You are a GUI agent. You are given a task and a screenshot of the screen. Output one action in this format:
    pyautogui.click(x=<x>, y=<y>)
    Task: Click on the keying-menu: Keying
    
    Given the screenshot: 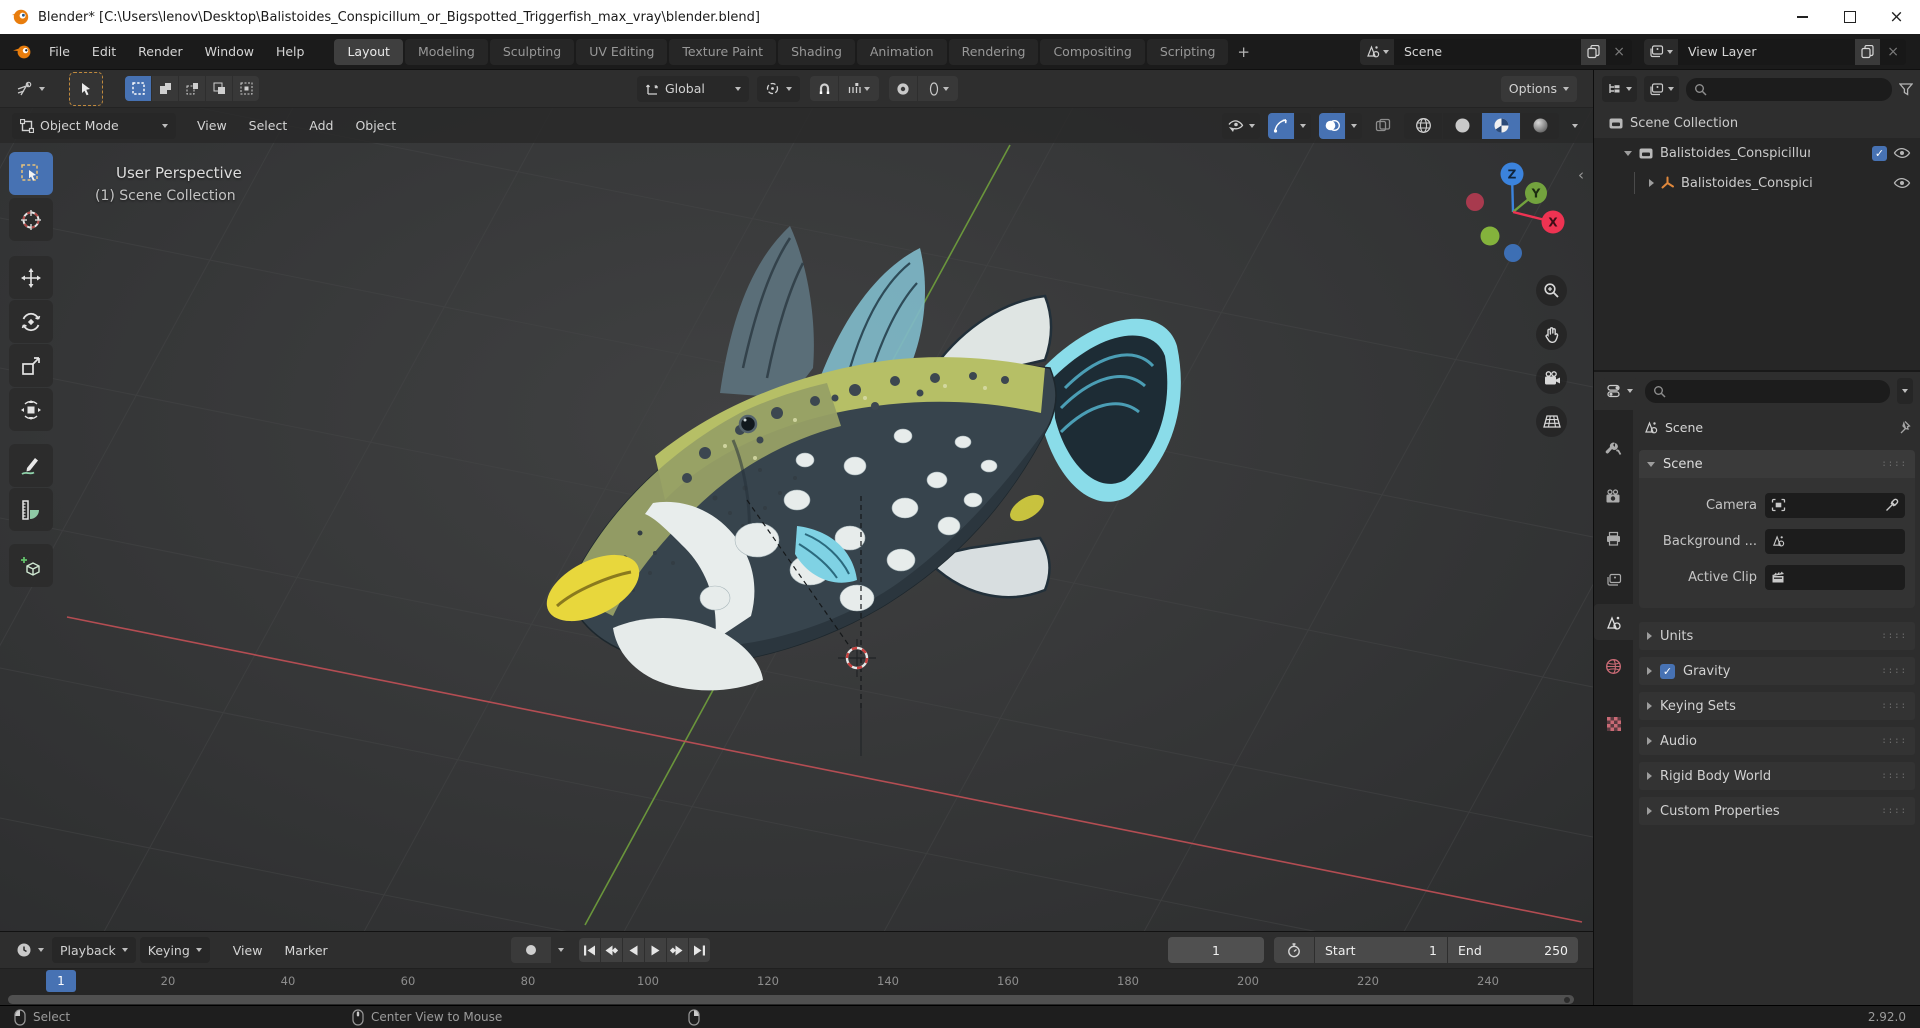 What is the action you would take?
    pyautogui.click(x=174, y=950)
    